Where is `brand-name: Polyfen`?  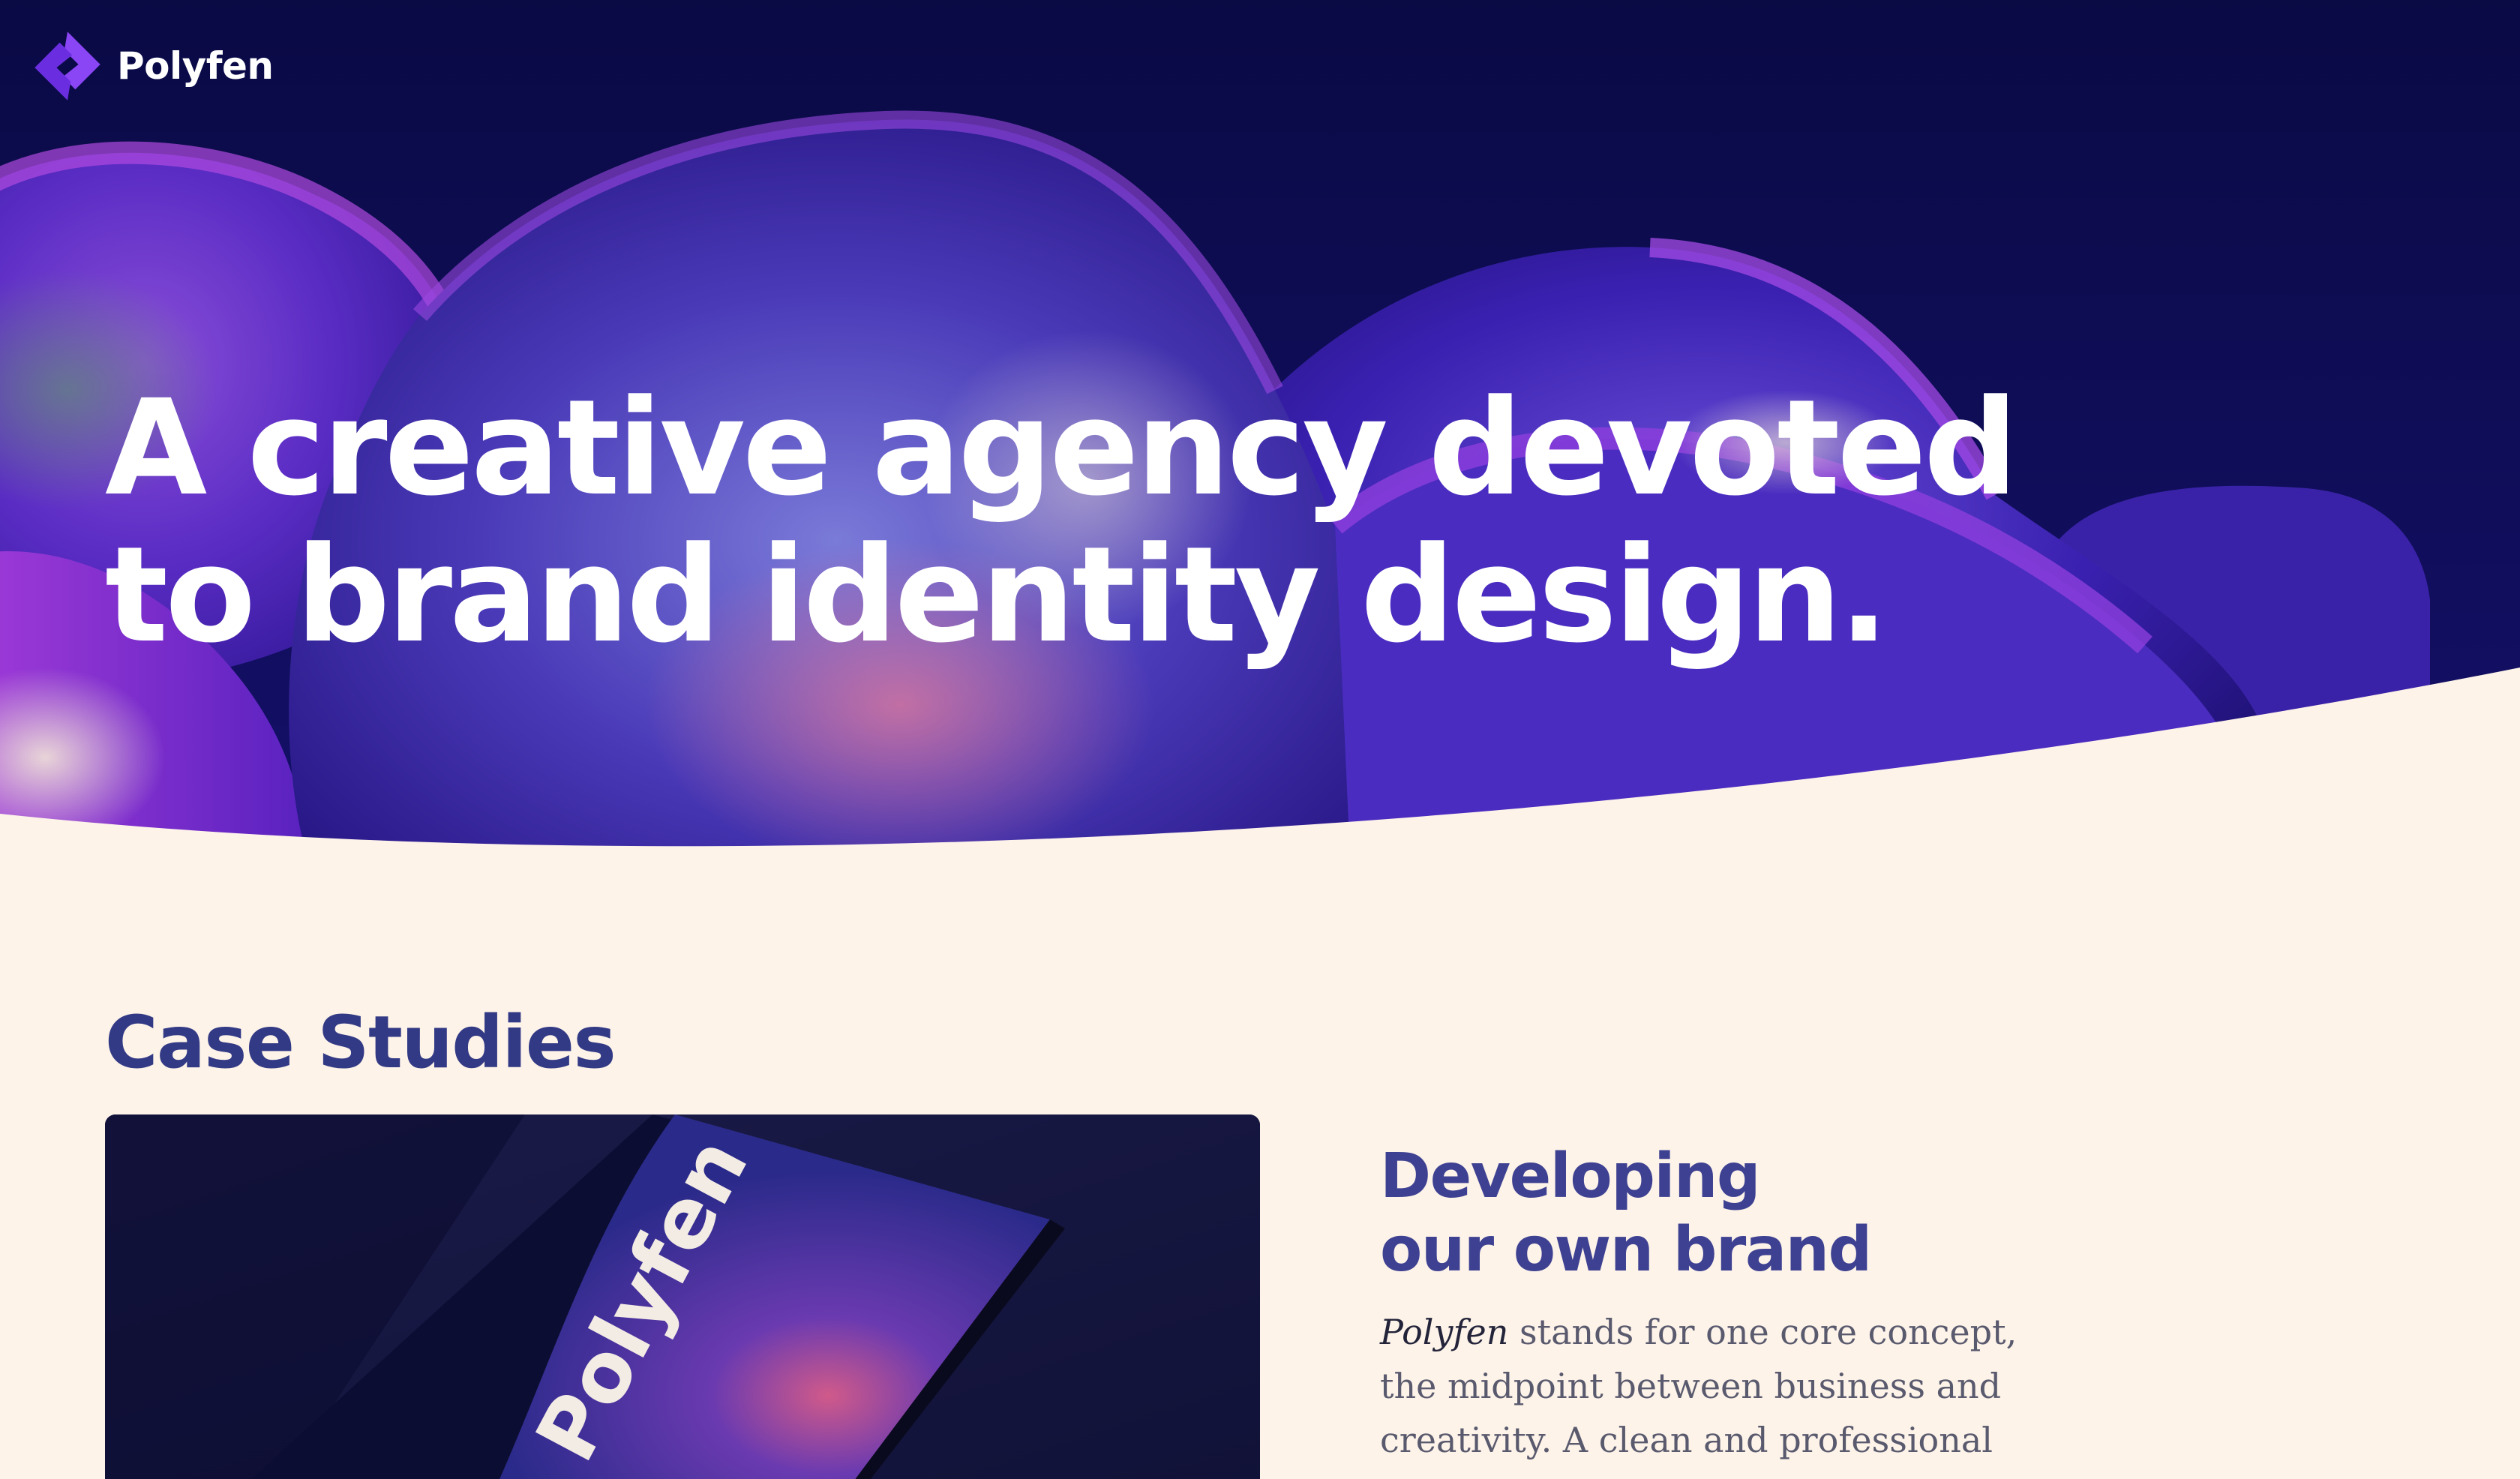
brand-name: Polyfen is located at coordinates (195, 66).